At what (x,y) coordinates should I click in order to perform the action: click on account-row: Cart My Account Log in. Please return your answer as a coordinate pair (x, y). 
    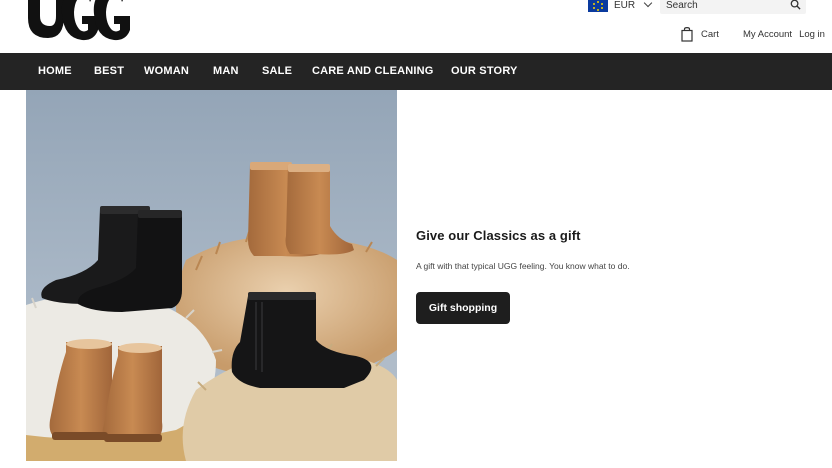
    Looking at the image, I should click on (753, 34).